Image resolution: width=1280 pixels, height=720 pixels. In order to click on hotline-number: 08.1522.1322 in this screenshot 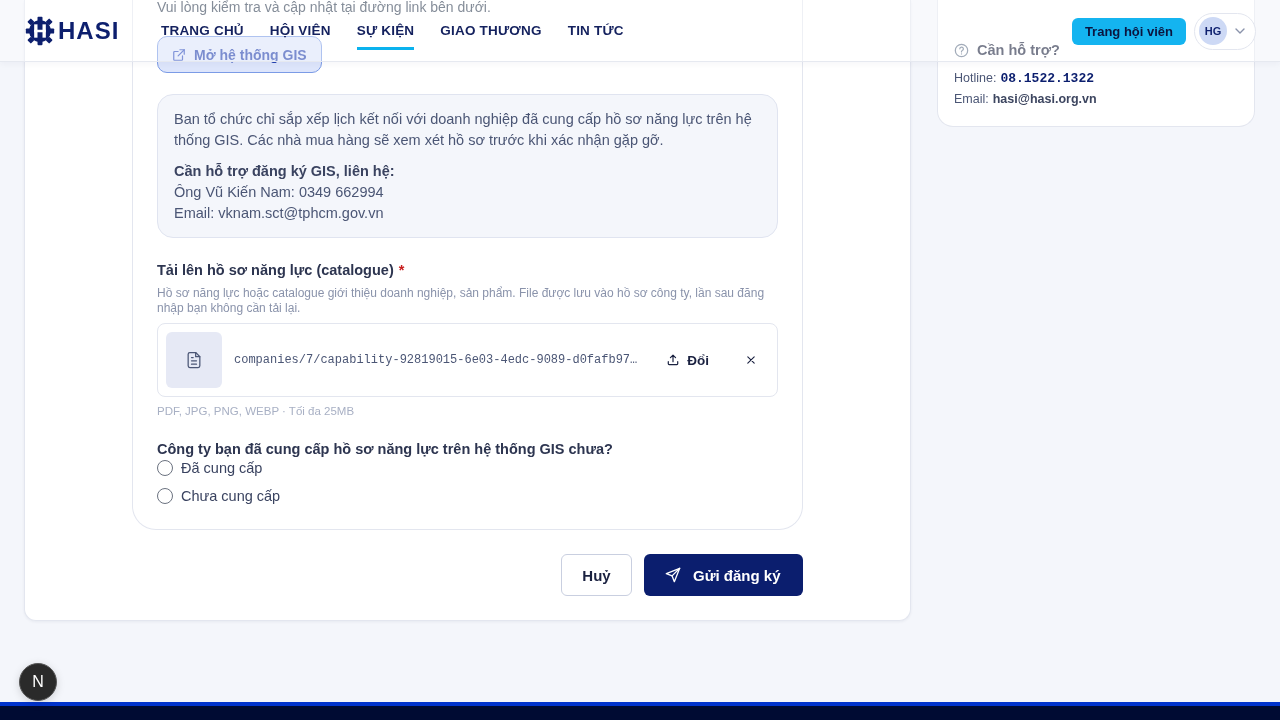, I will do `click(1047, 78)`.